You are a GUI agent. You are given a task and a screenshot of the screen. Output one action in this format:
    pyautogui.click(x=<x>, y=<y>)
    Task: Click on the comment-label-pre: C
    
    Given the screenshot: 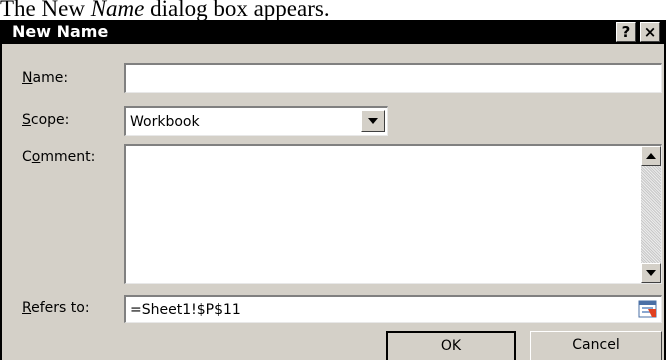 What is the action you would take?
    pyautogui.click(x=27, y=157)
    